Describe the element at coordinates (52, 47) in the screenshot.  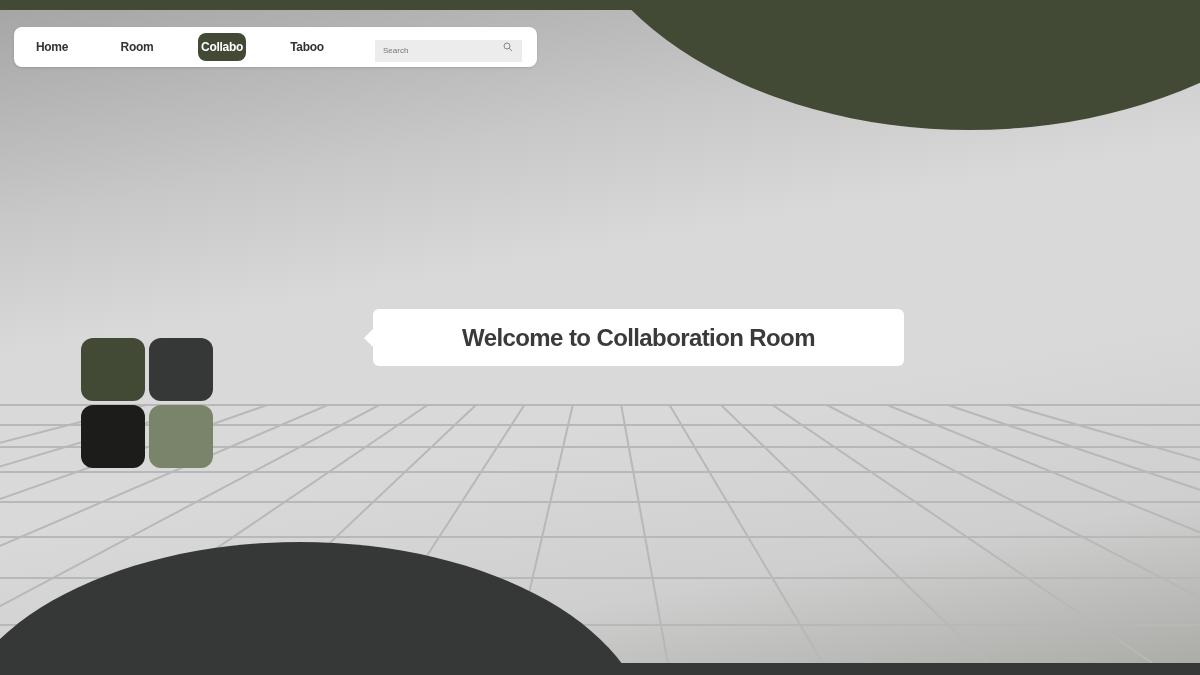
I see `nav-tab: Home` at that location.